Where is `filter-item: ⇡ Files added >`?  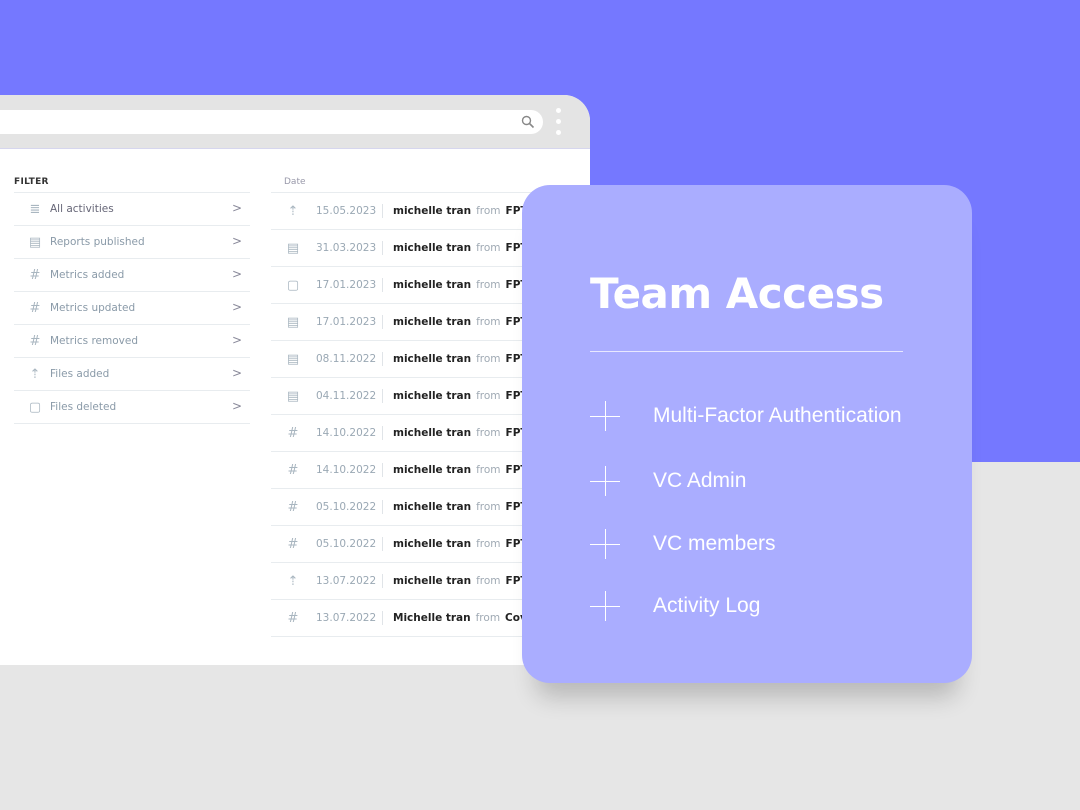
filter-item: ⇡ Files added > is located at coordinates (132, 374).